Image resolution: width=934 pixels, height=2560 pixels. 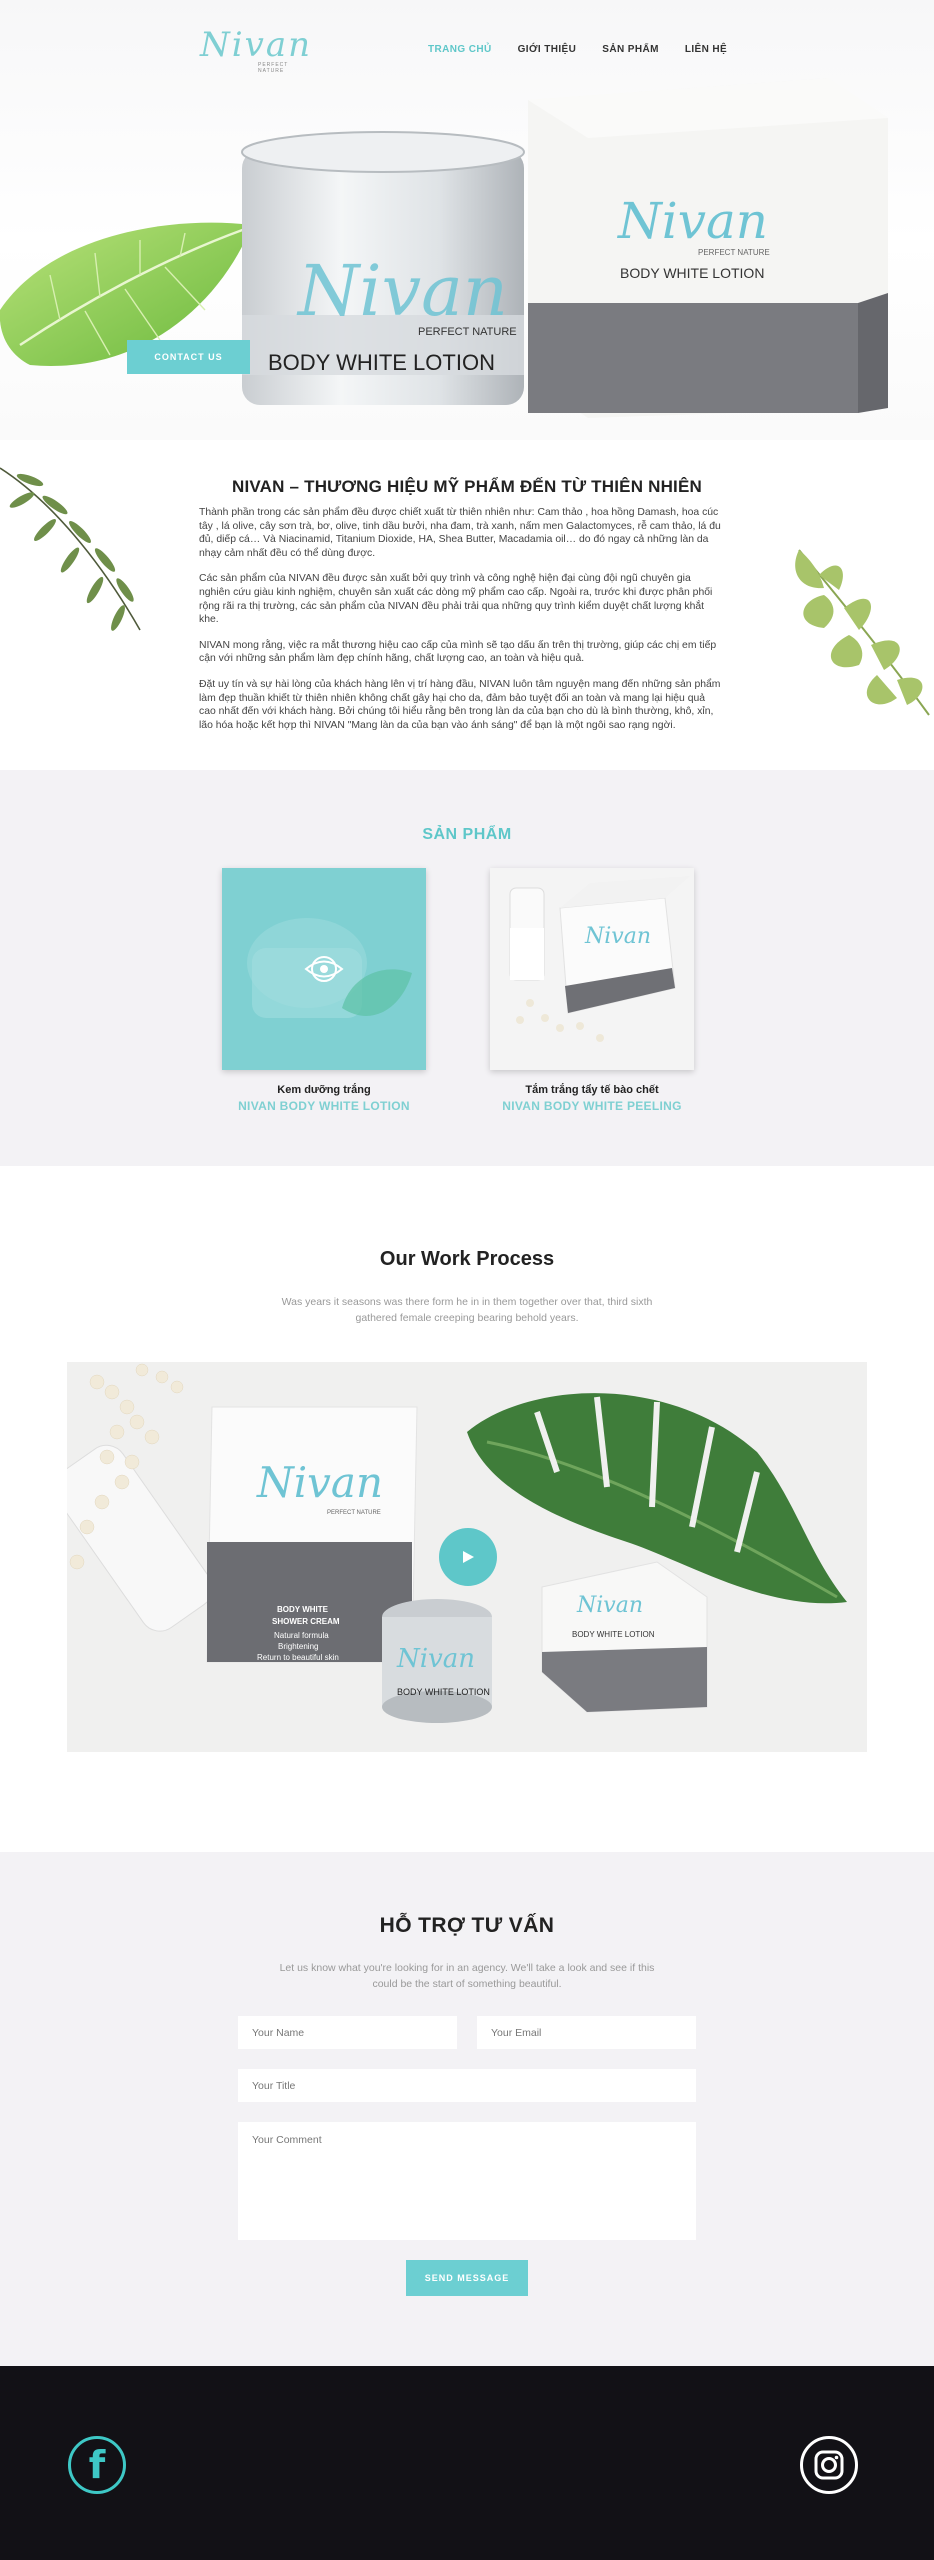 I want to click on product-image-lotion, so click(x=324, y=969).